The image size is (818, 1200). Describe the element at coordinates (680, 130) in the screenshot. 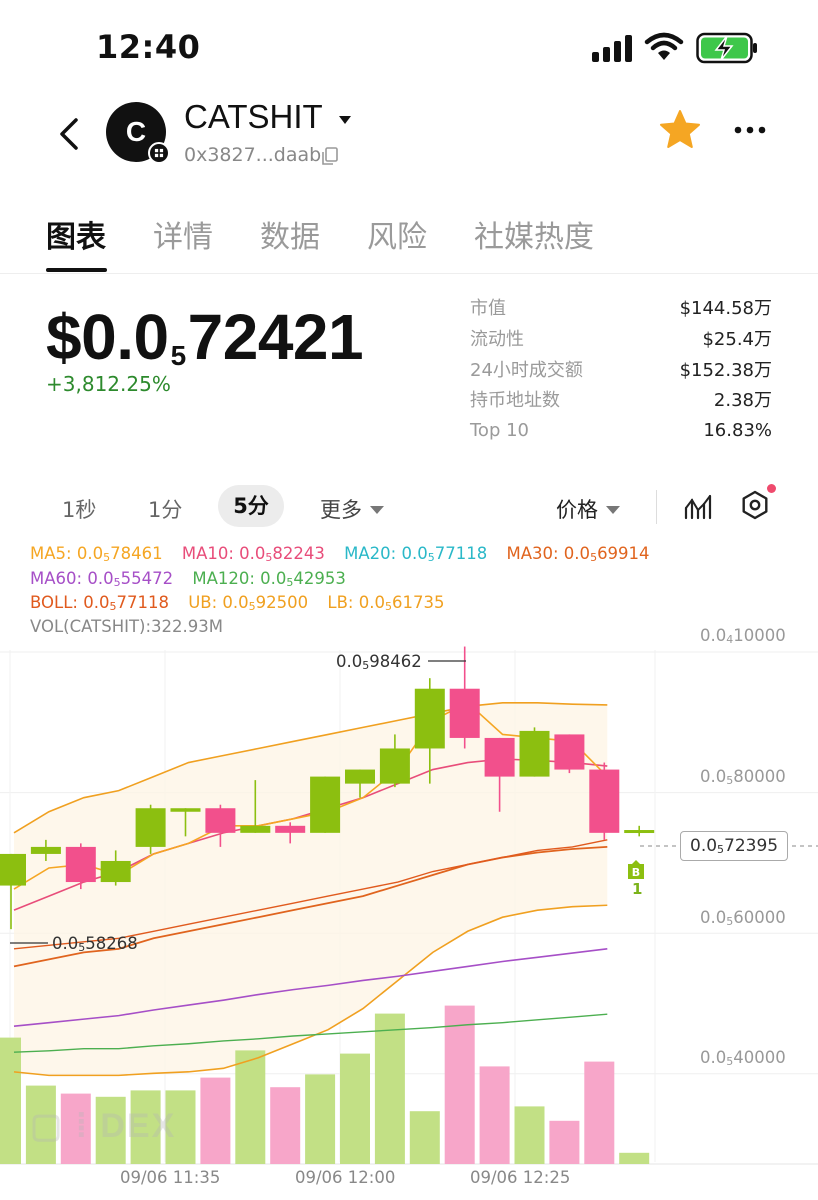

I see `favorite-star-icon` at that location.